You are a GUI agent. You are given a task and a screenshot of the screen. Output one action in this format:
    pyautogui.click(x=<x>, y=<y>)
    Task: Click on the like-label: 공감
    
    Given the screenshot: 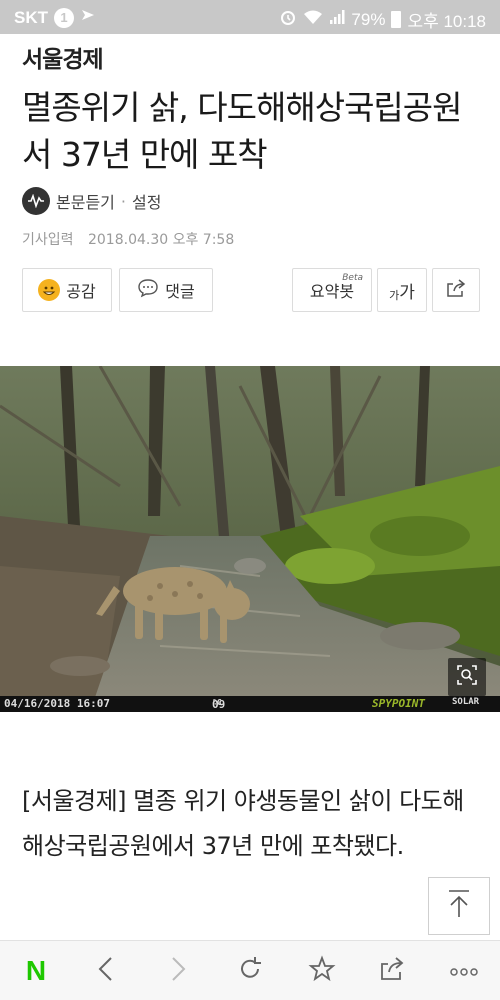 What is the action you would take?
    pyautogui.click(x=81, y=291)
    